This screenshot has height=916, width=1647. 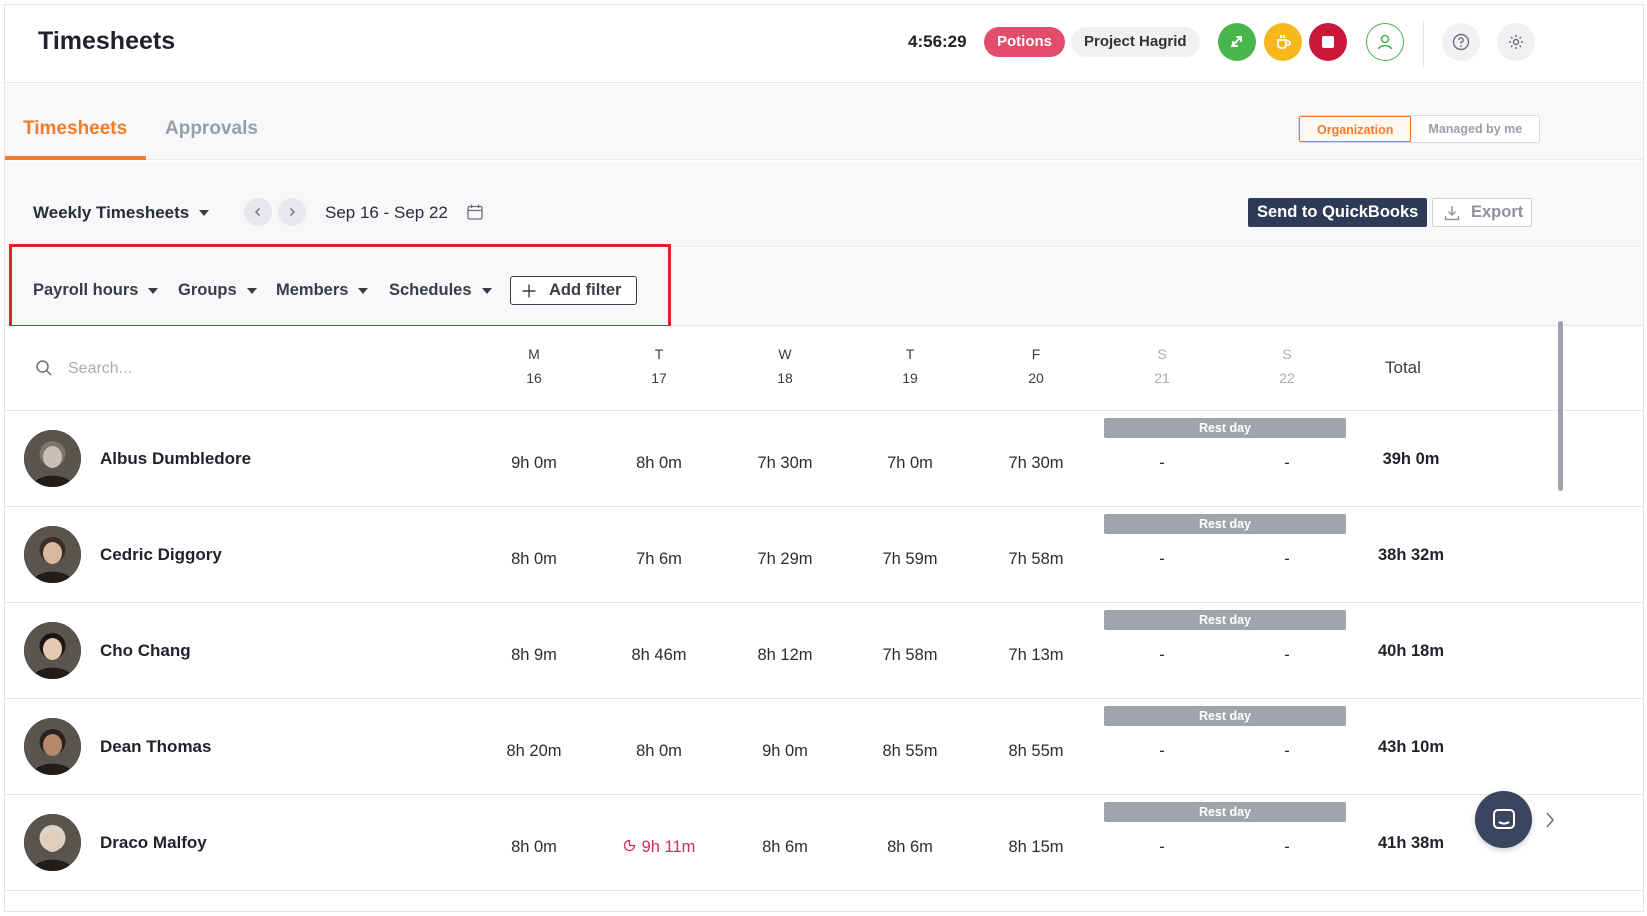 I want to click on hours-value: 8h 6m, so click(x=785, y=847).